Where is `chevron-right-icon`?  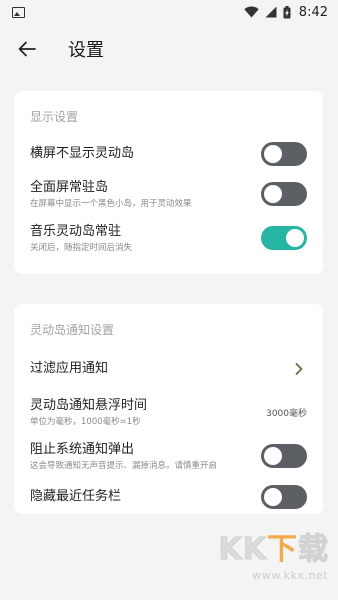 chevron-right-icon is located at coordinates (299, 369).